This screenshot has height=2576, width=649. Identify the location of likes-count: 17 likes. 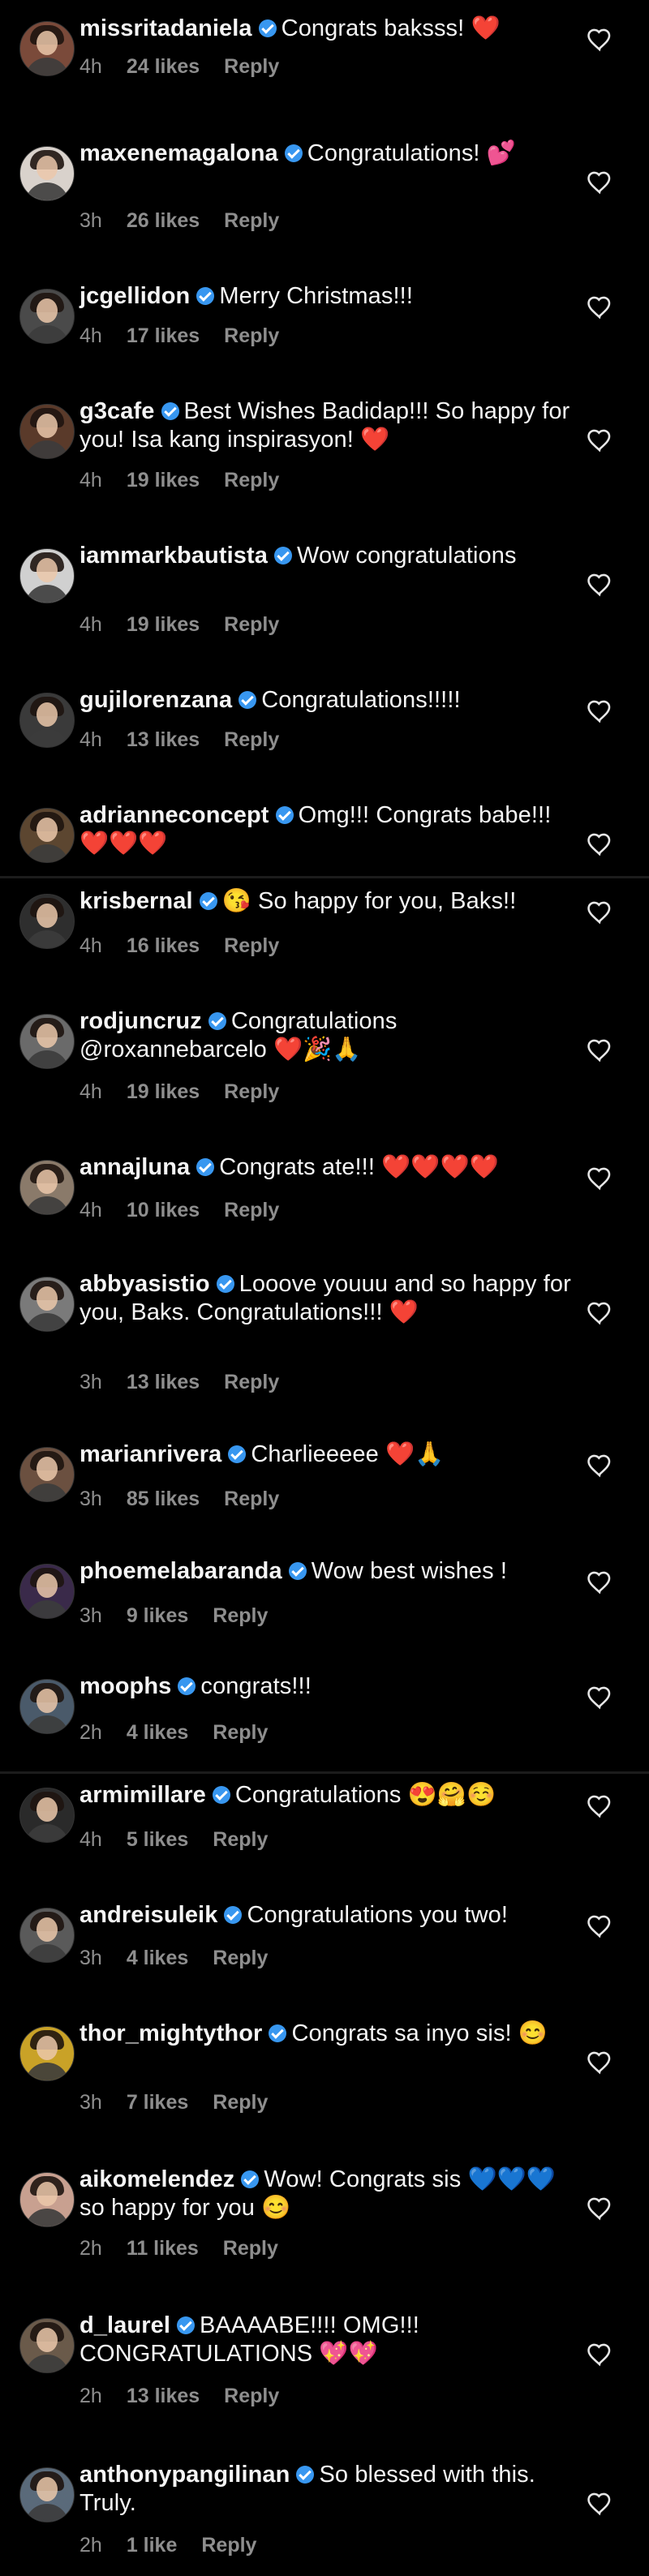
(163, 335).